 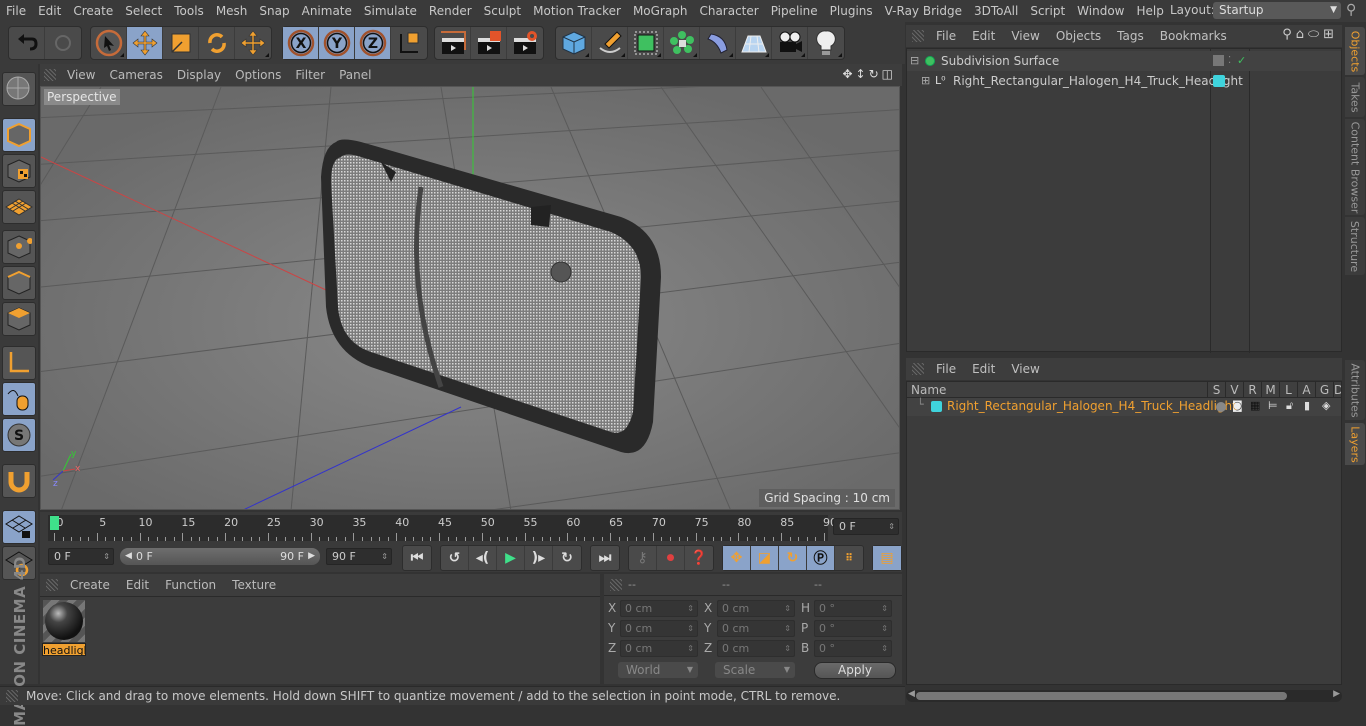 I want to click on enabled-check-icon: ✓, so click(x=1241, y=61).